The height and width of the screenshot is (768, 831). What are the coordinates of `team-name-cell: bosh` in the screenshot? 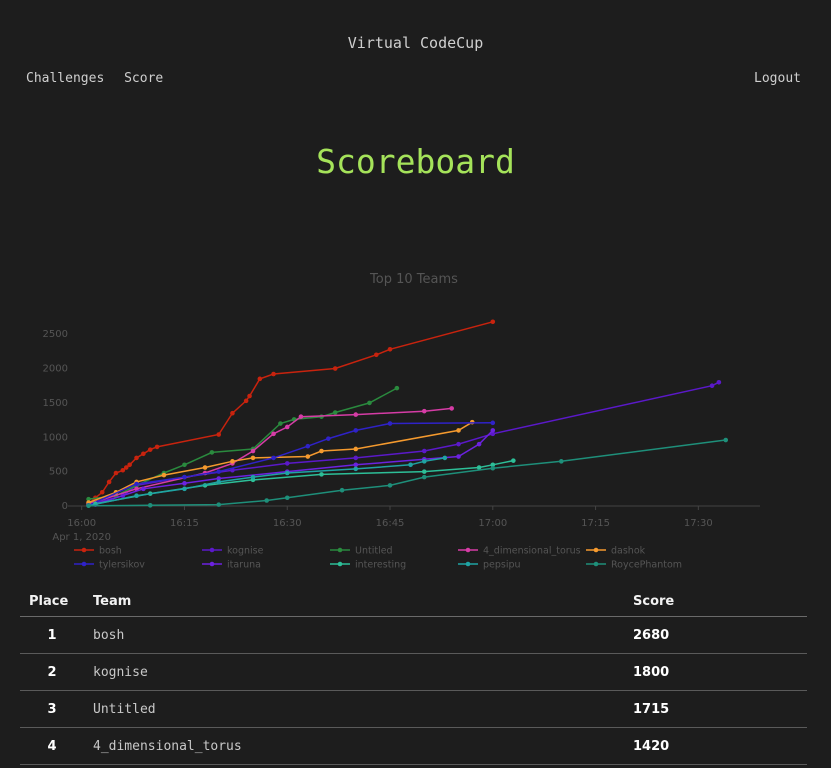 It's located at (354, 635).